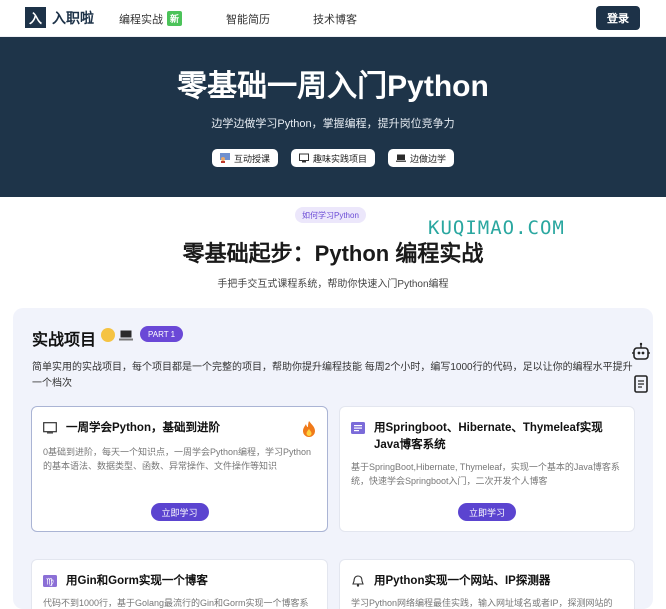  What do you see at coordinates (176, 603) in the screenshot?
I see `card-description: 代码不到1000行，基于Golang最流行的Gin和Gorm实现一个博客系` at bounding box center [176, 603].